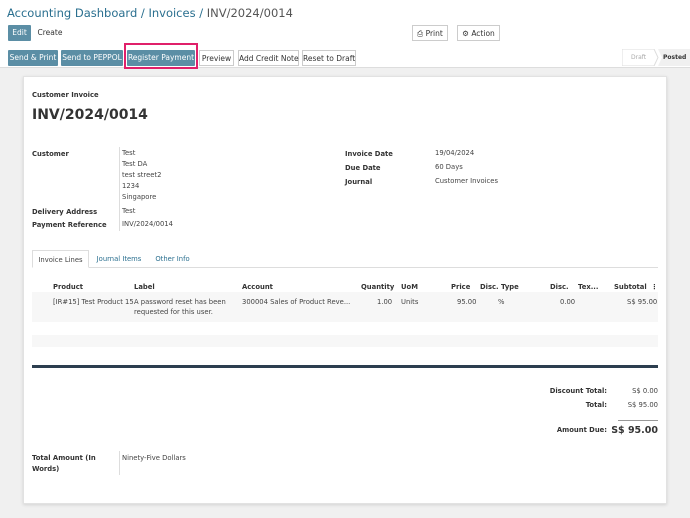 Image resolution: width=690 pixels, height=518 pixels. I want to click on column-header-disc: Disc., so click(559, 287).